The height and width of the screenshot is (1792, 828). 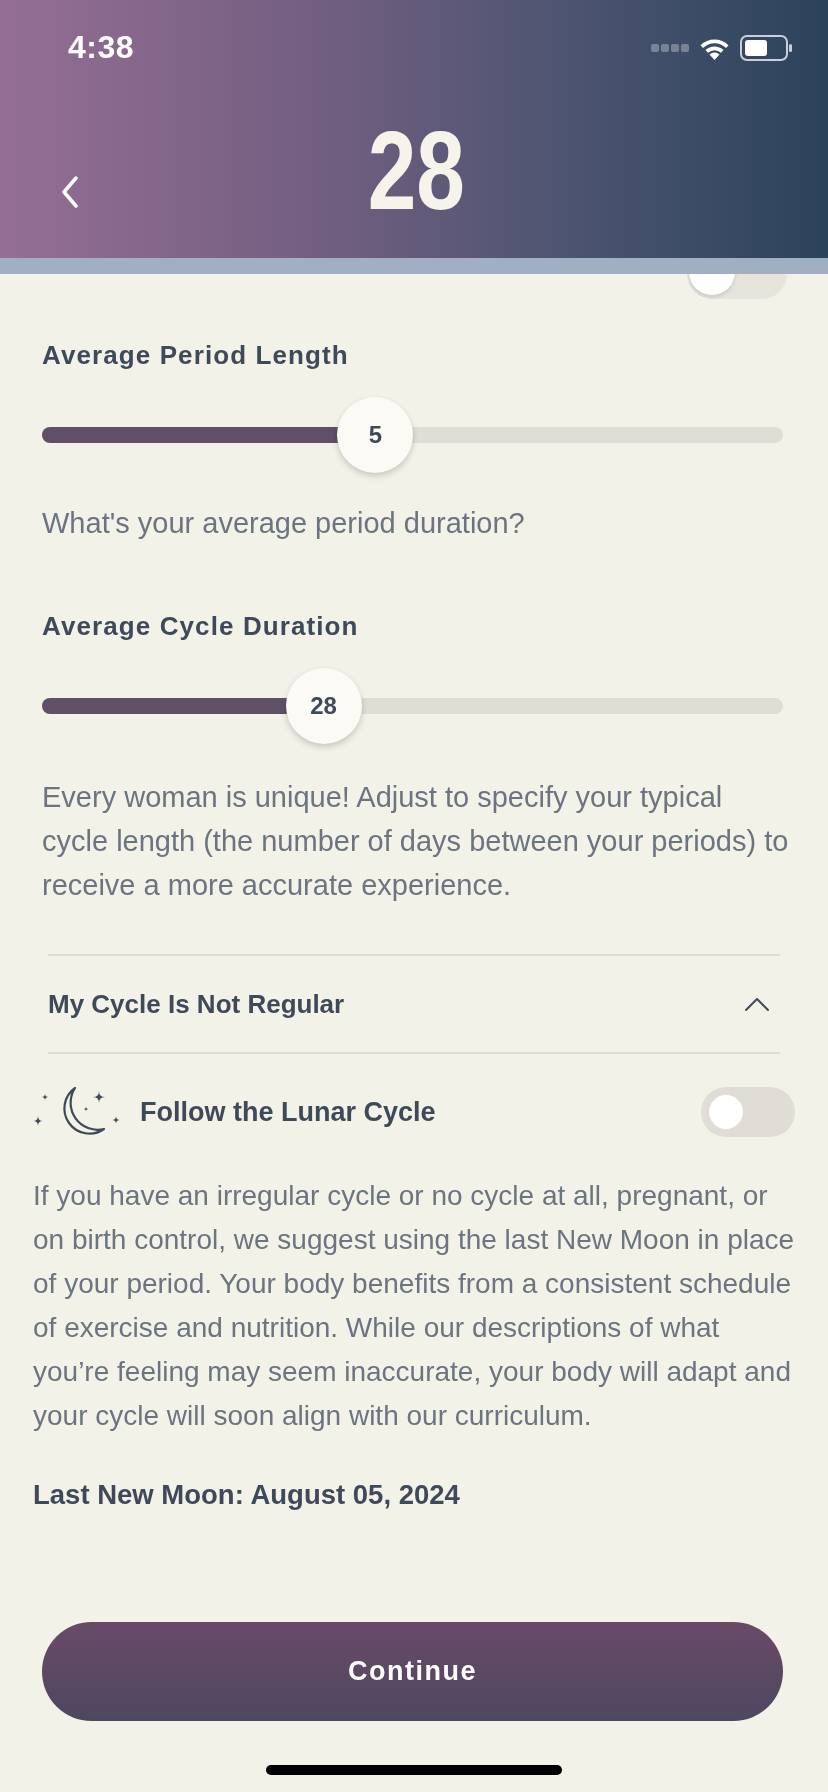 I want to click on last-new-moon-date: Last New Moon: August 05, 2024, so click(x=247, y=1495).